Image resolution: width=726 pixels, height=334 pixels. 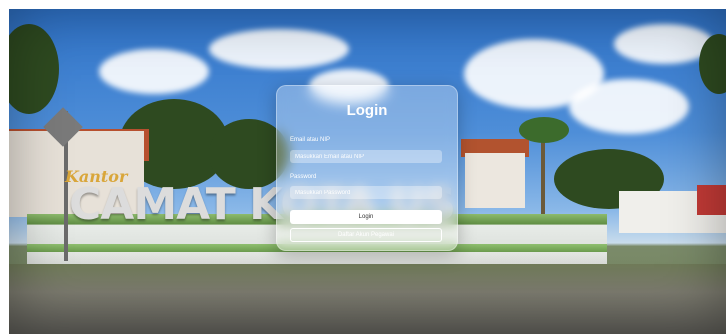 What do you see at coordinates (303, 177) in the screenshot?
I see `password-label: Password` at bounding box center [303, 177].